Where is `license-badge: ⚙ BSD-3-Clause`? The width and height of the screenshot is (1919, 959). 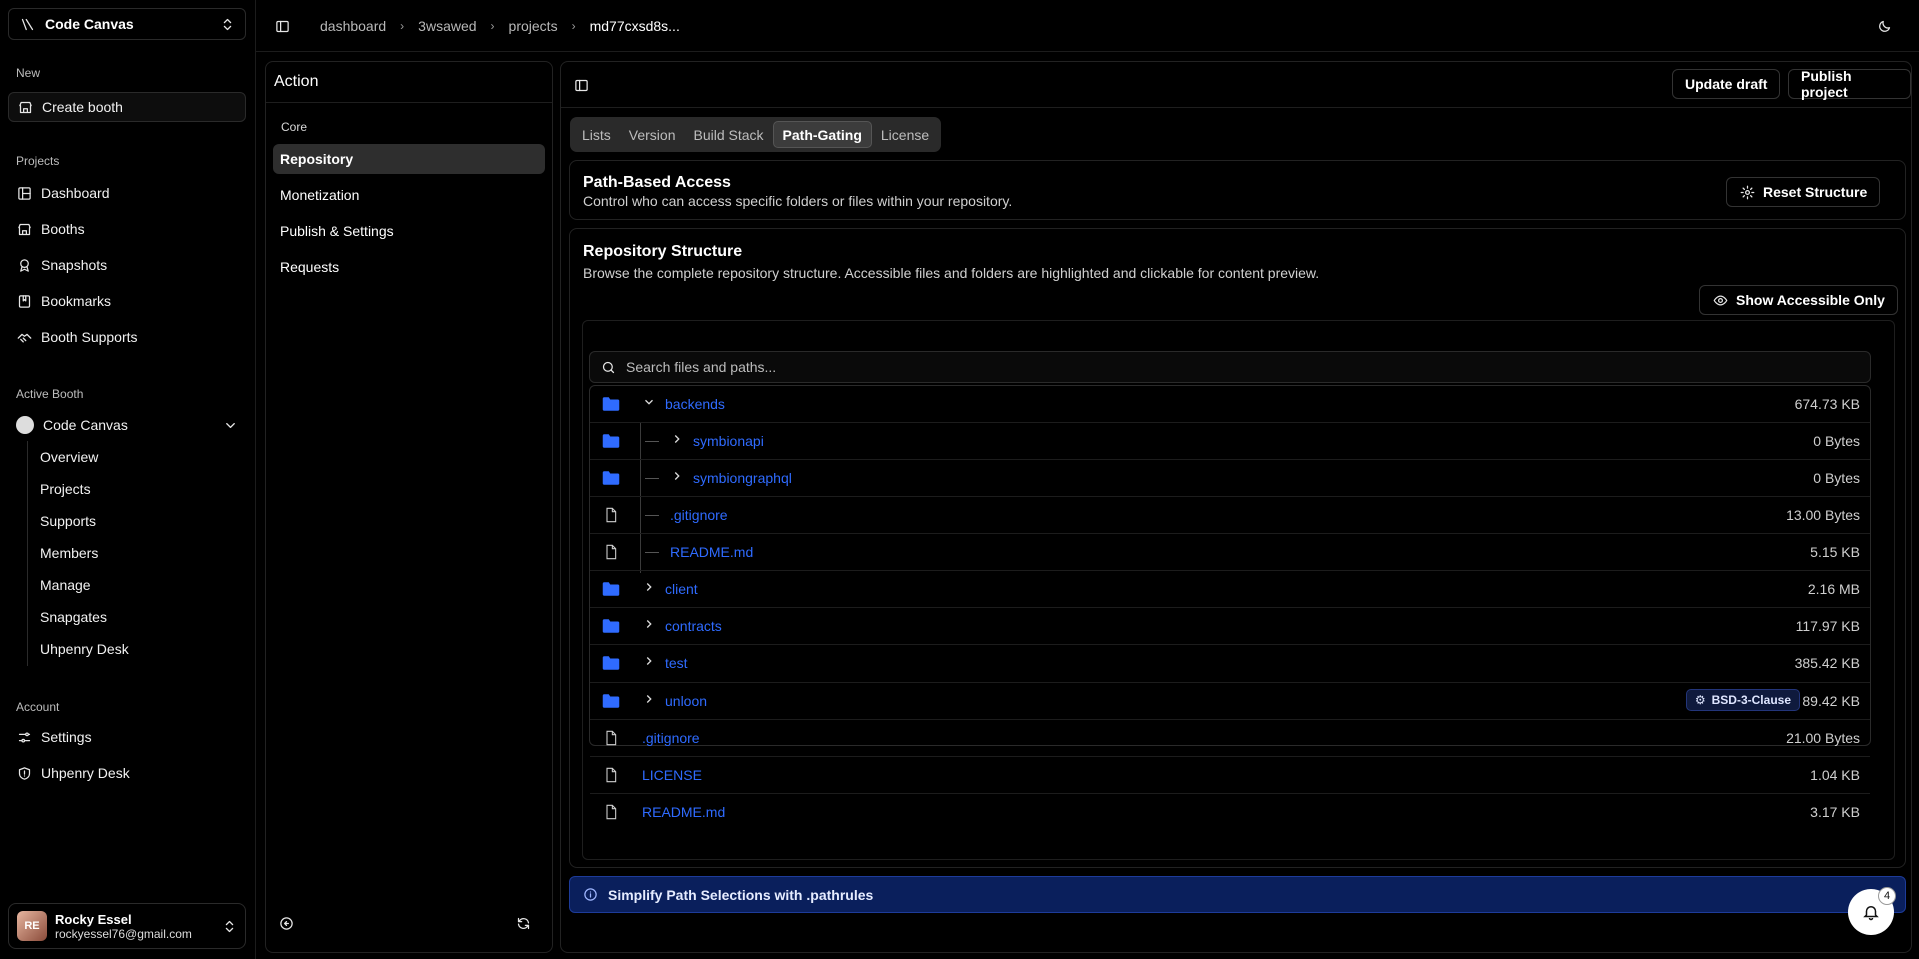
license-badge: ⚙ BSD-3-Clause is located at coordinates (1742, 700).